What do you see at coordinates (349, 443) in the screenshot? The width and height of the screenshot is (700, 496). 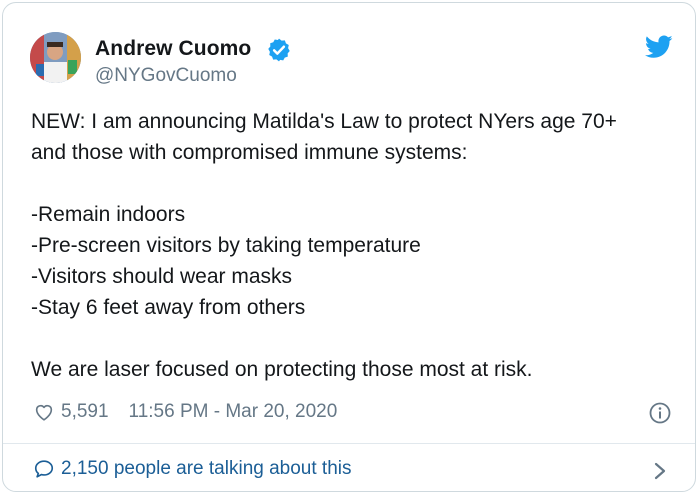 I see `divider` at bounding box center [349, 443].